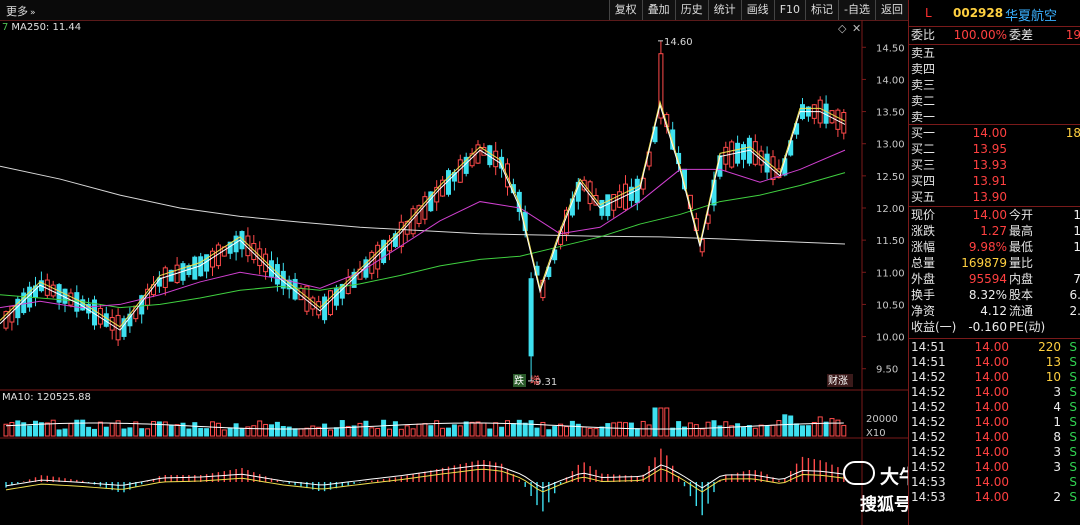 The width and height of the screenshot is (1080, 525). I want to click on toolbar-button-1: 叠加, so click(658, 10).